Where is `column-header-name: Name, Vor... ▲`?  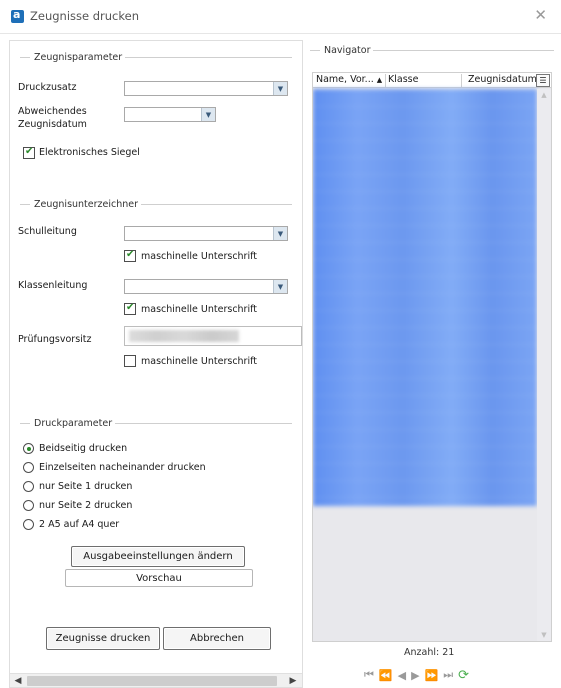 column-header-name: Name, Vor... ▲ is located at coordinates (349, 79).